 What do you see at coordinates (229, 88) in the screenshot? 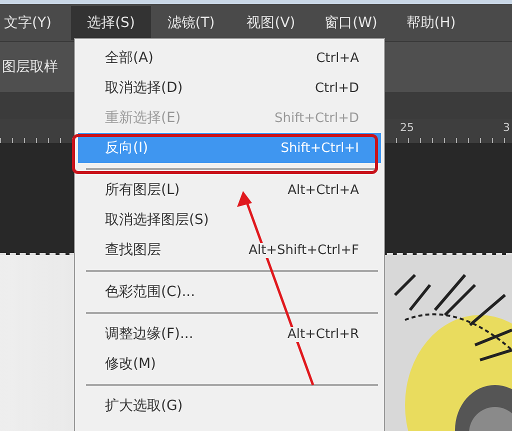
I see `menu-item: 取消选择(D) Ctrl+D` at bounding box center [229, 88].